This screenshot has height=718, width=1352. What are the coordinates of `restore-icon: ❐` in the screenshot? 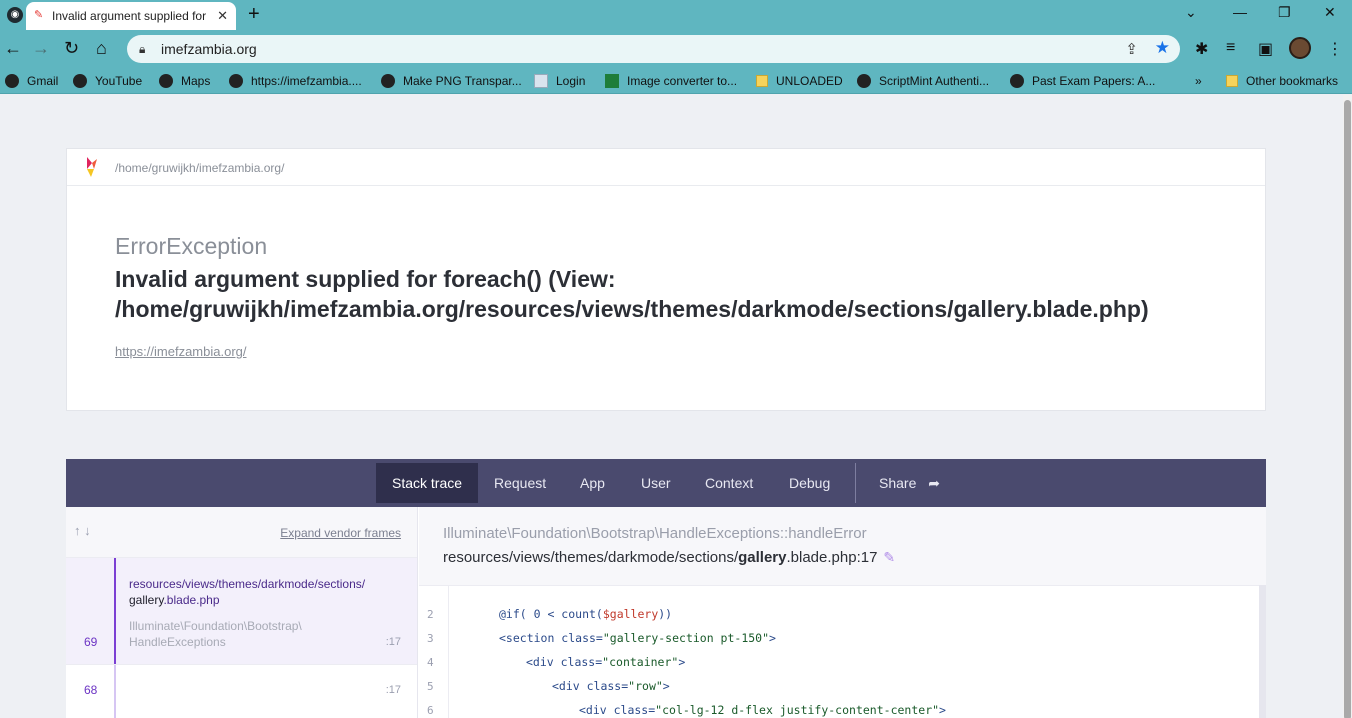 It's located at (1284, 12).